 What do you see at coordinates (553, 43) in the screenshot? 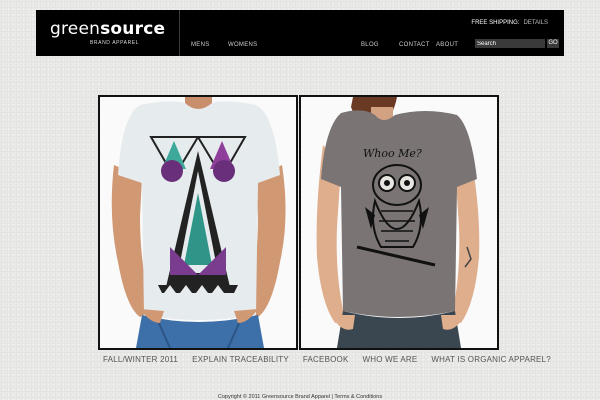
I see `search-go-button: GO` at bounding box center [553, 43].